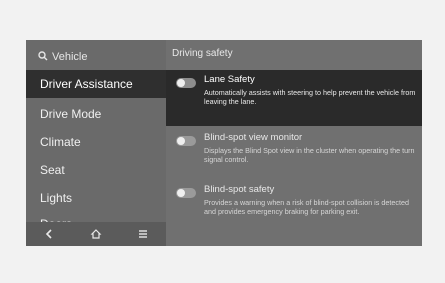  I want to click on lane-safety-toggle, so click(186, 83).